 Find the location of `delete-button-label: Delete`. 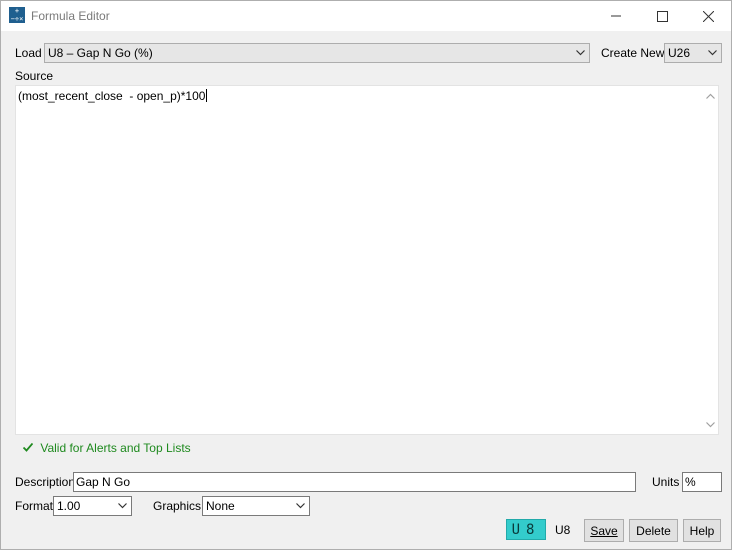

delete-button-label: Delete is located at coordinates (653, 530).